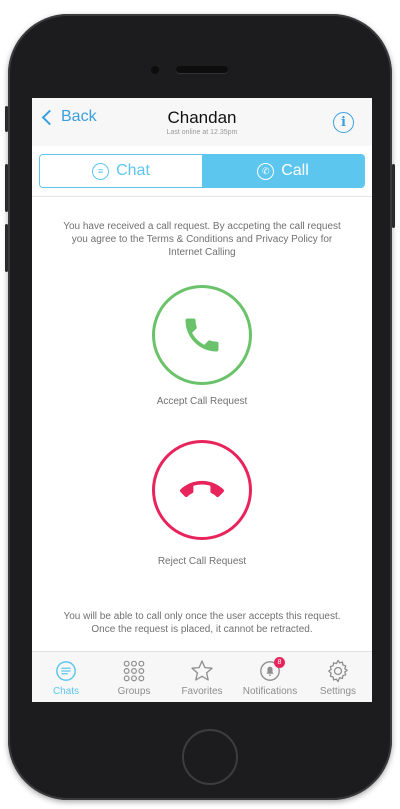  What do you see at coordinates (271, 670) in the screenshot?
I see `bell-icon: 8` at bounding box center [271, 670].